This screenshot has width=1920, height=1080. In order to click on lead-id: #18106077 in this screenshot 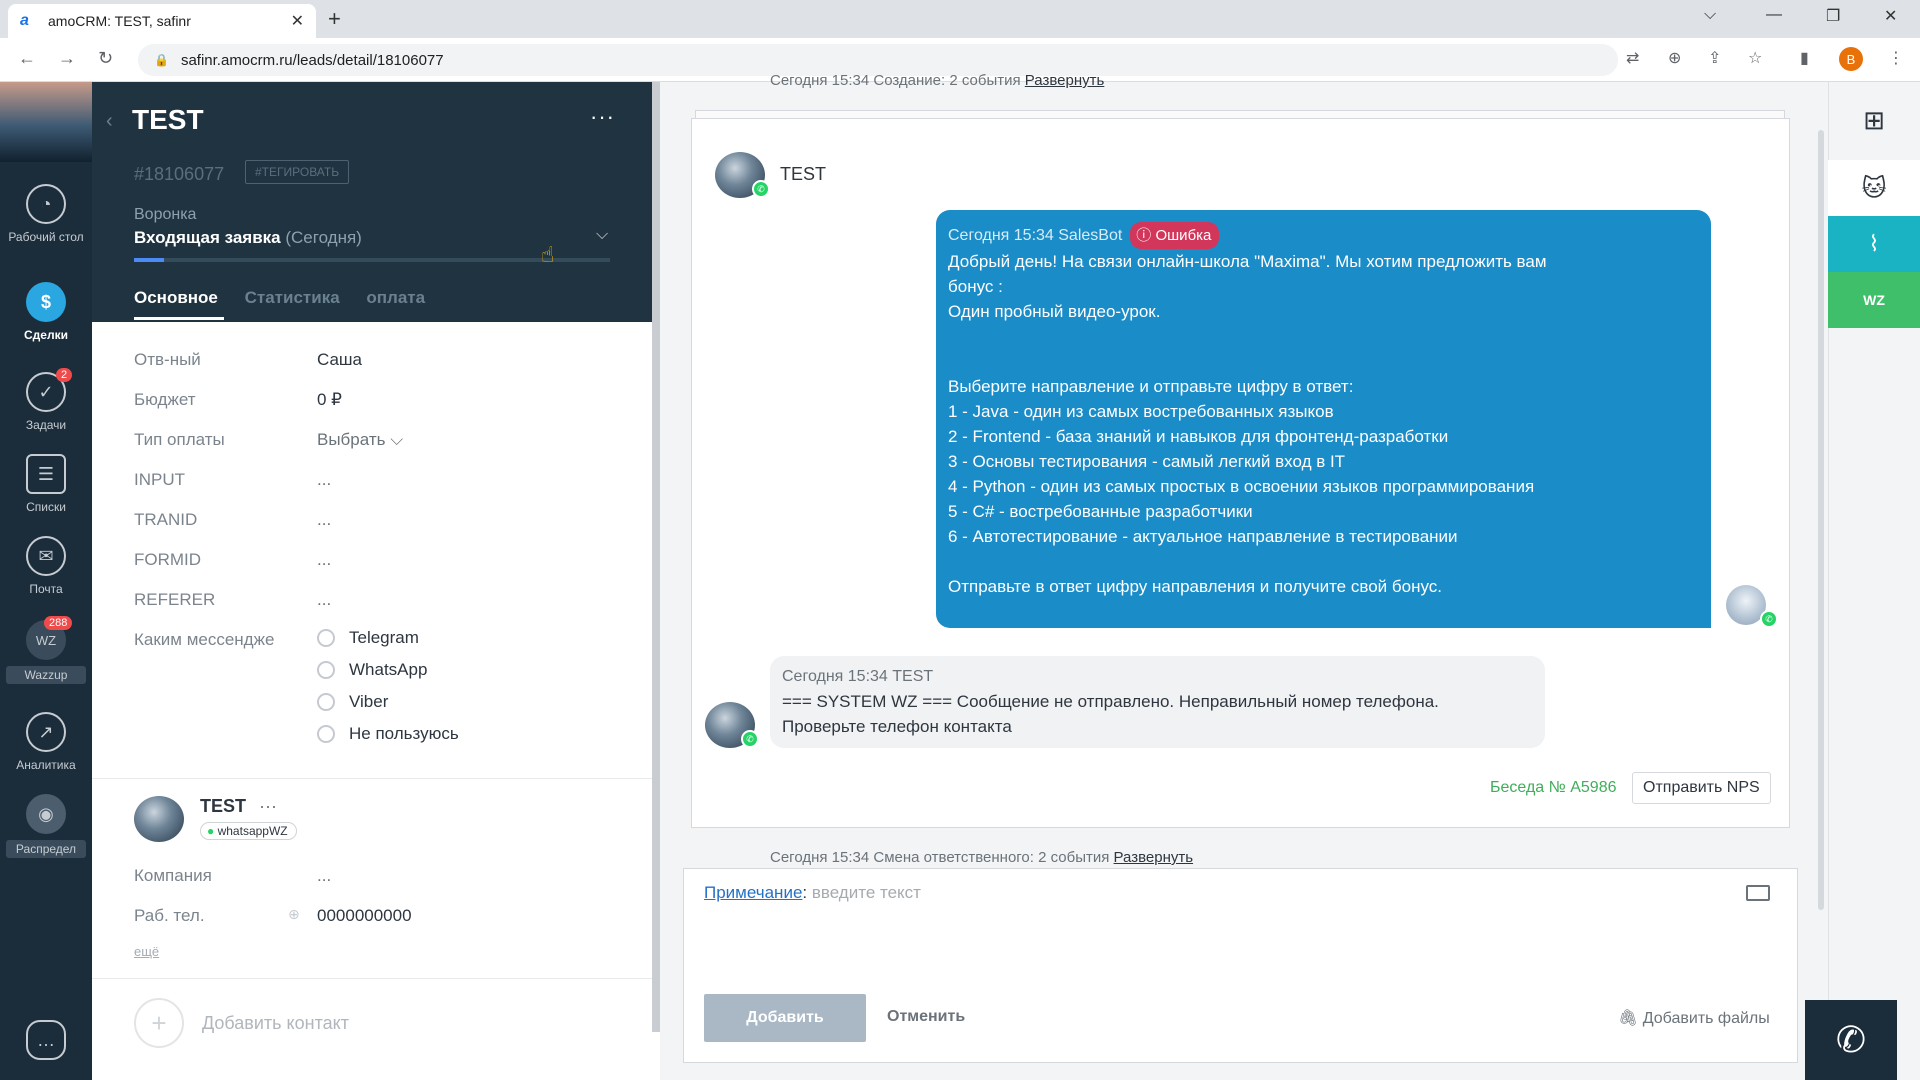, I will do `click(179, 174)`.